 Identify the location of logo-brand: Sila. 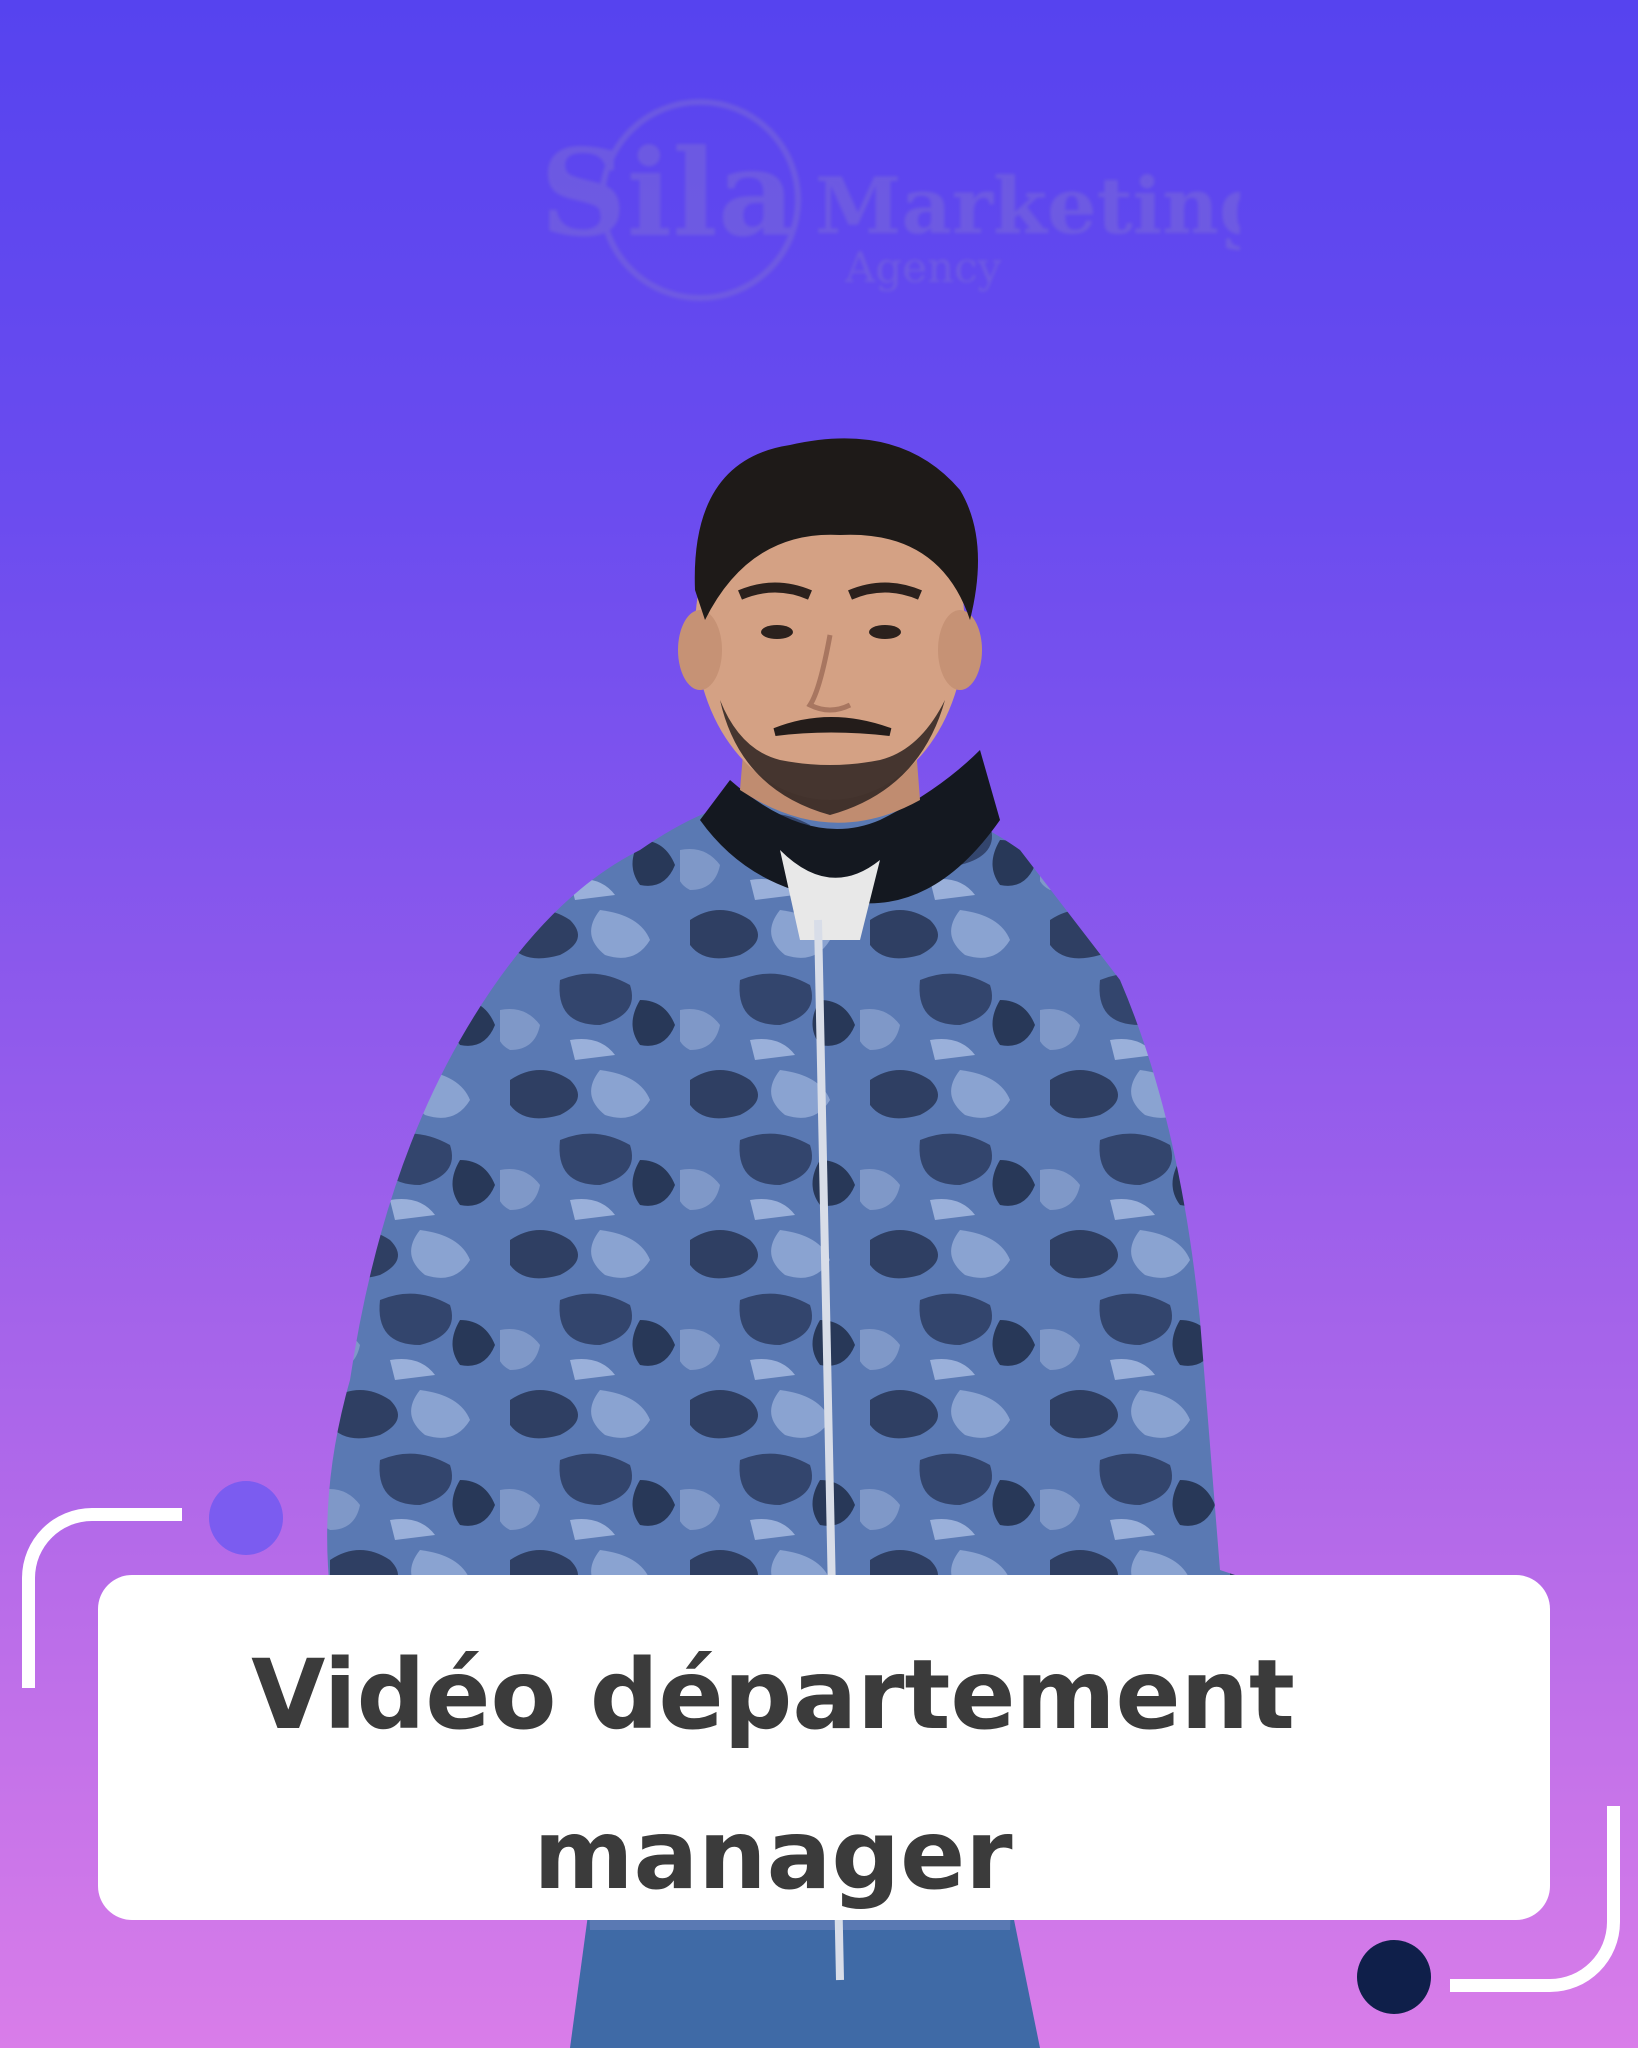
(668, 193).